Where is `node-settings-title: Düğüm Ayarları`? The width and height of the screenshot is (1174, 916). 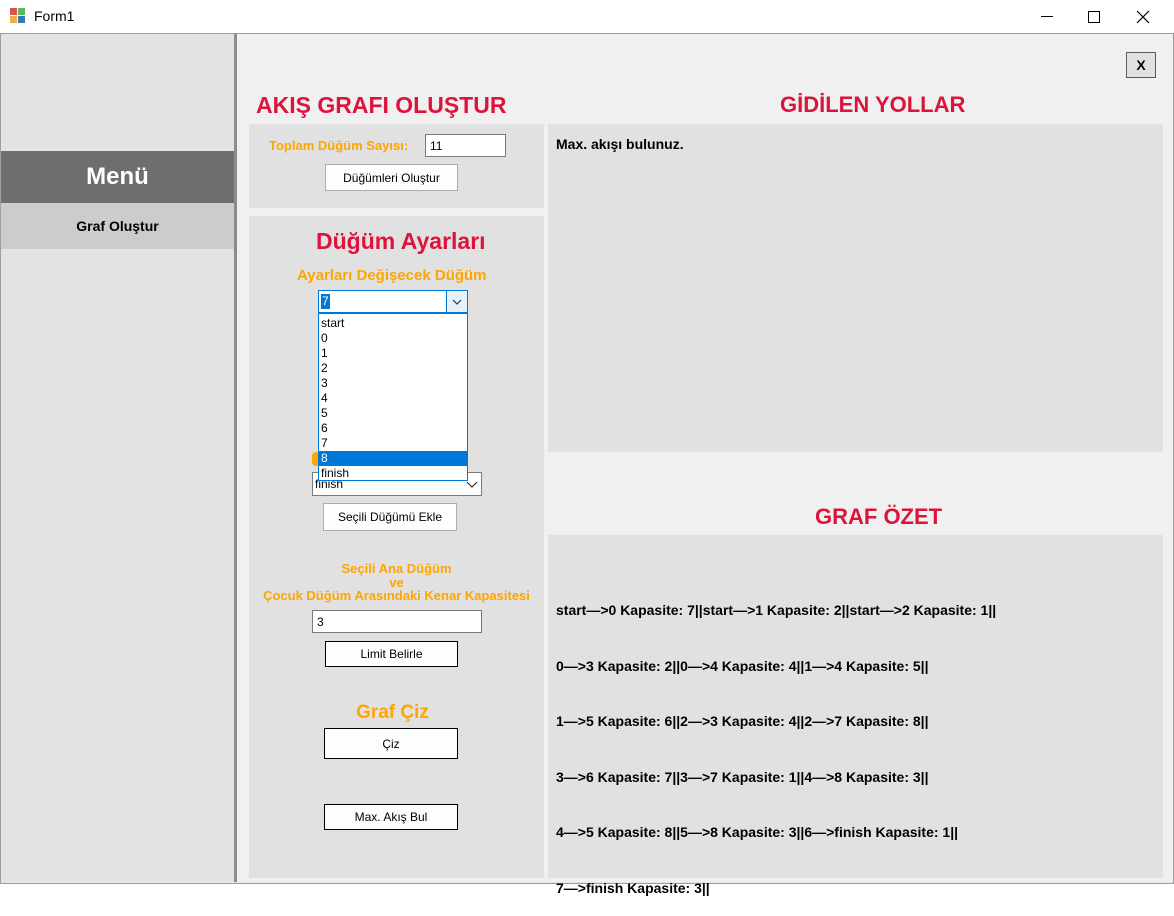
node-settings-title: Düğüm Ayarları is located at coordinates (401, 241).